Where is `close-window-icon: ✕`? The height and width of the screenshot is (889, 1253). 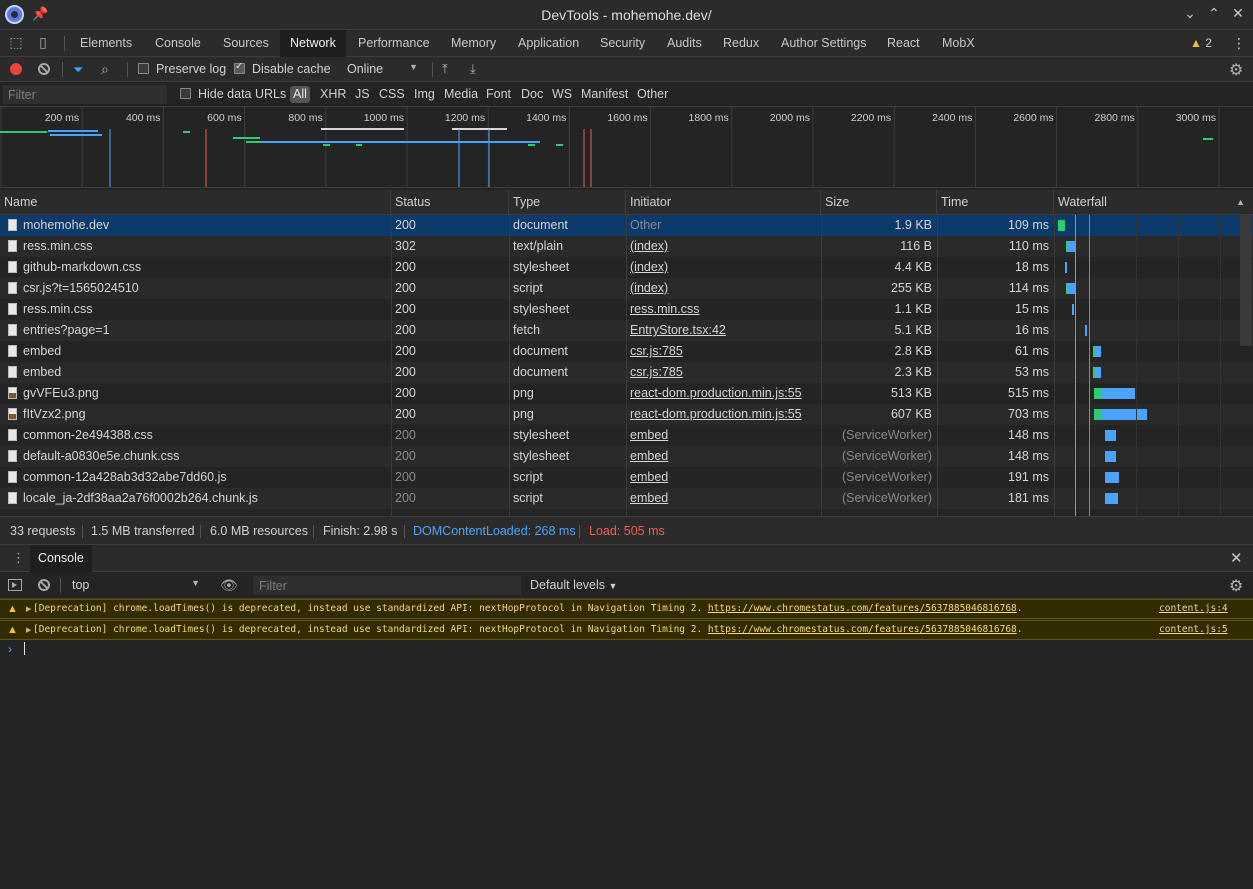 close-window-icon: ✕ is located at coordinates (1238, 13).